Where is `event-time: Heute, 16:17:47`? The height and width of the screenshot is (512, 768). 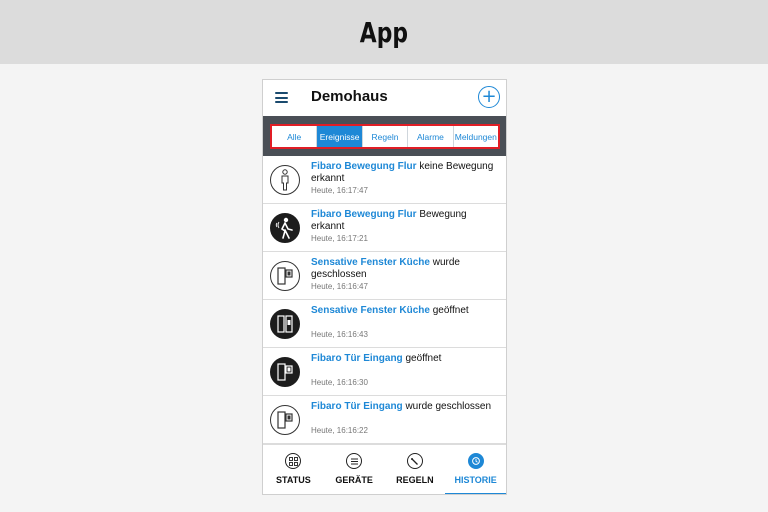 event-time: Heute, 16:17:47 is located at coordinates (339, 190).